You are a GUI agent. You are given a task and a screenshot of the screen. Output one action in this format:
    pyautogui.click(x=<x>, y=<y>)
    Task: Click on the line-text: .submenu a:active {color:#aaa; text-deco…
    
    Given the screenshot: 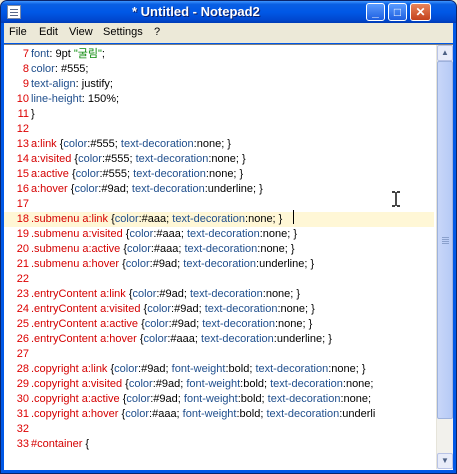 What is the action you would take?
    pyautogui.click(x=163, y=249)
    